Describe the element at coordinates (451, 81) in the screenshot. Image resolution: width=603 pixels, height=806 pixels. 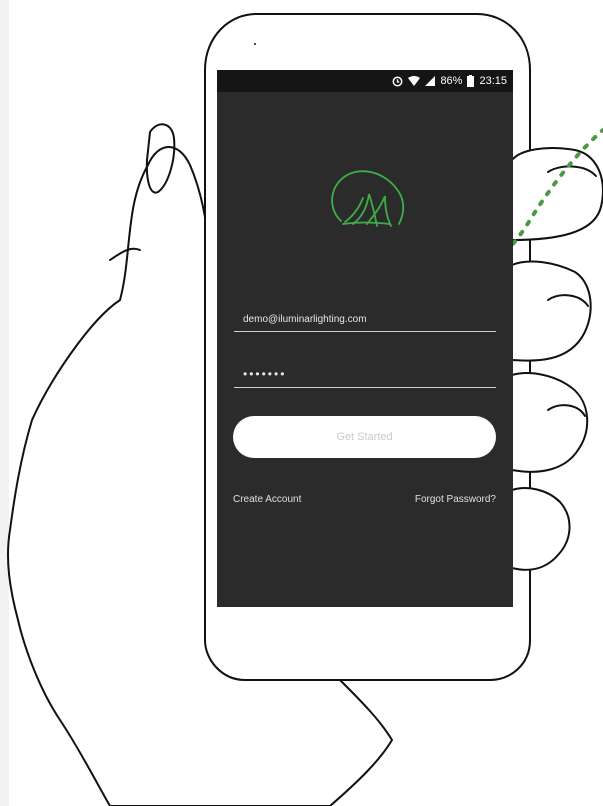
I see `battery-percent: 86%` at that location.